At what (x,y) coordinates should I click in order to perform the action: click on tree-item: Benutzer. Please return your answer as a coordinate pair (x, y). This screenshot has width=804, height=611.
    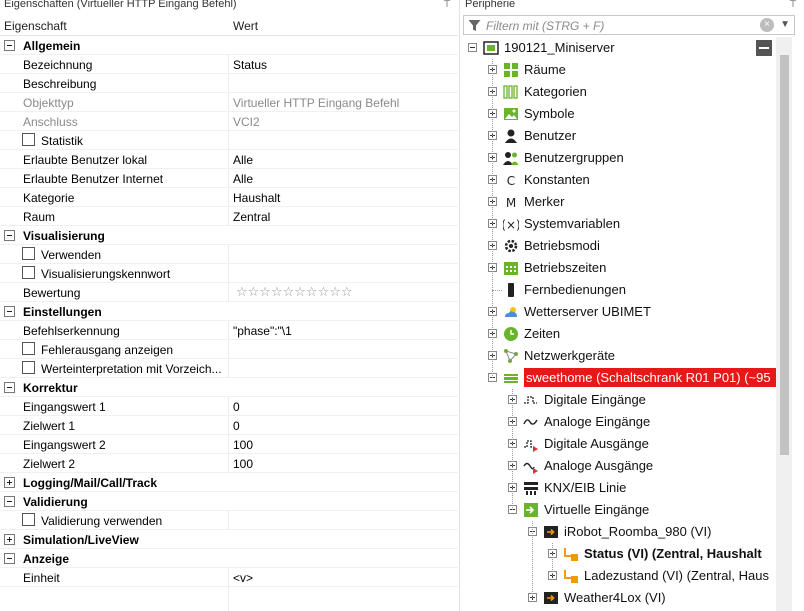
    Looking at the image, I should click on (618, 136).